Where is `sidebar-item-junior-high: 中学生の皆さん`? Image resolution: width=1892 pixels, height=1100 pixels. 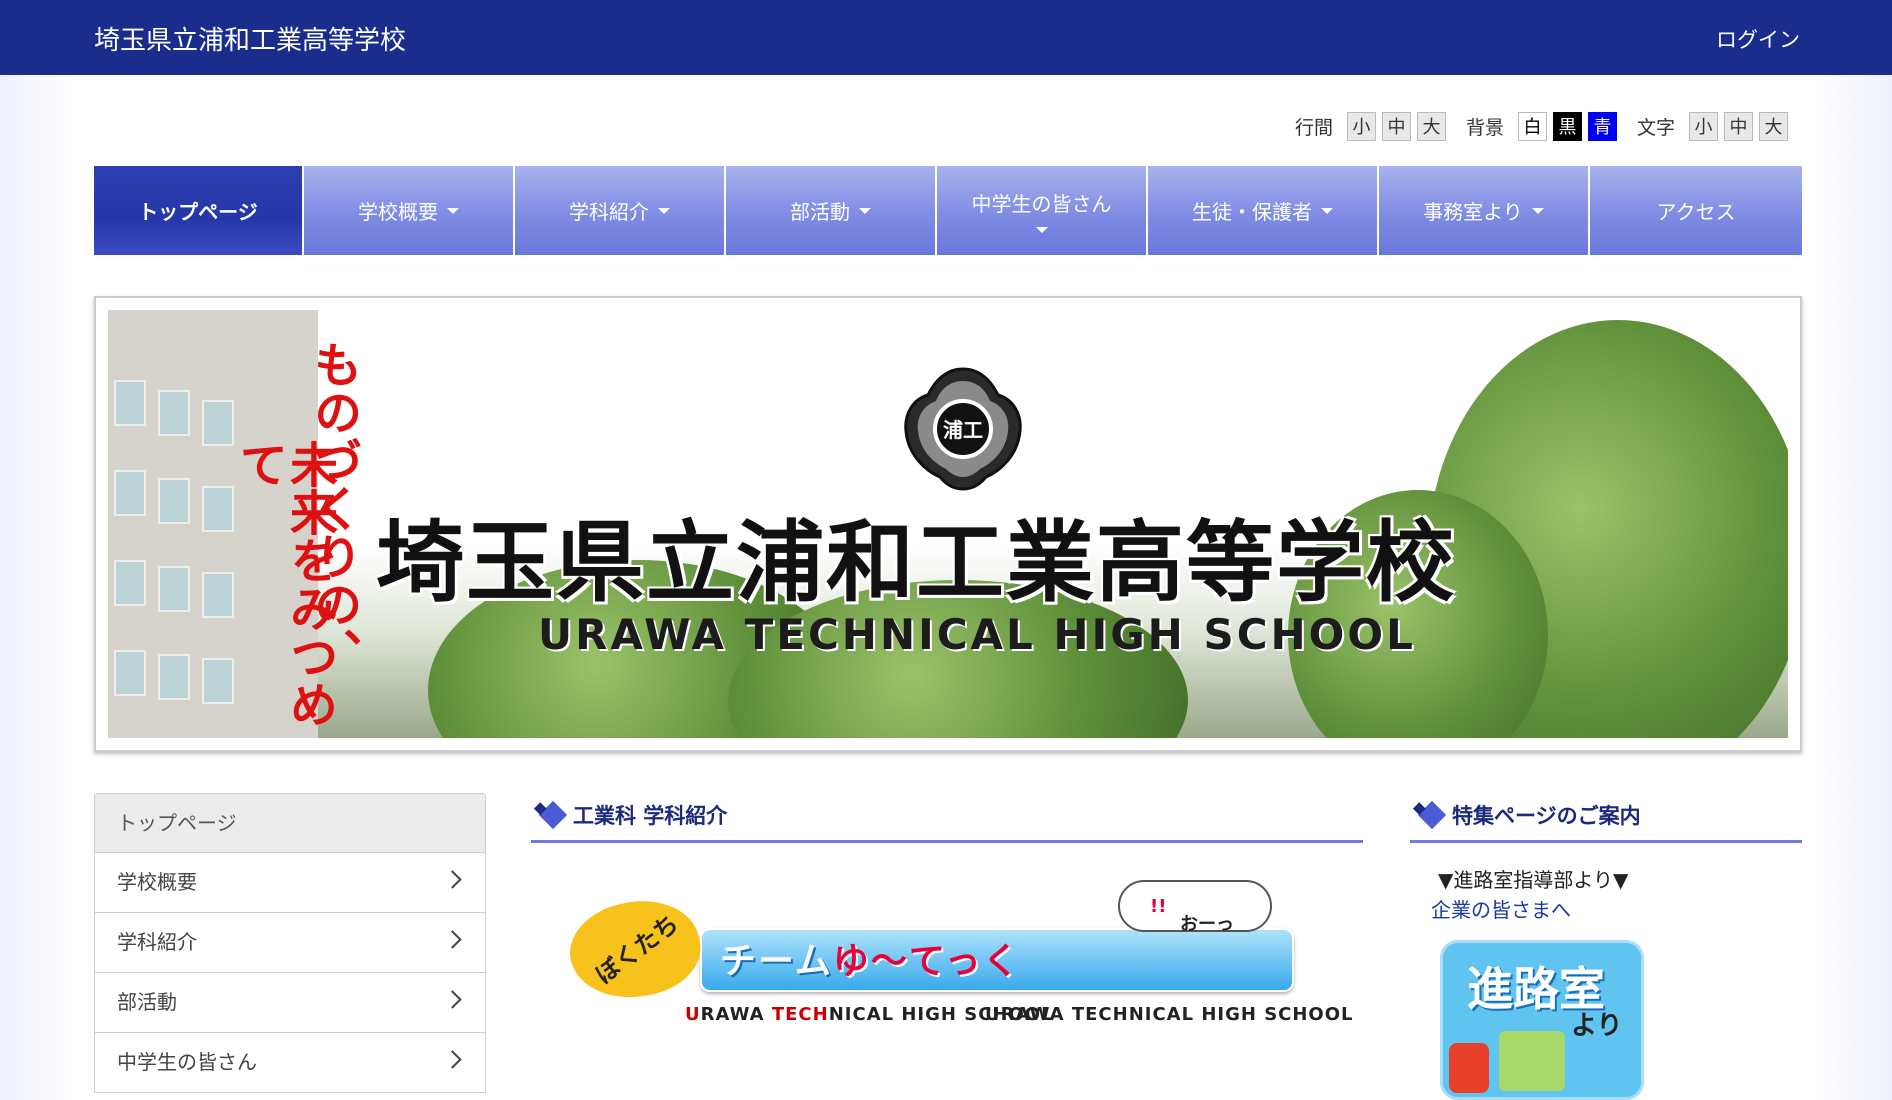
sidebar-item-junior-high: 中学生の皆さん is located at coordinates (290, 1063).